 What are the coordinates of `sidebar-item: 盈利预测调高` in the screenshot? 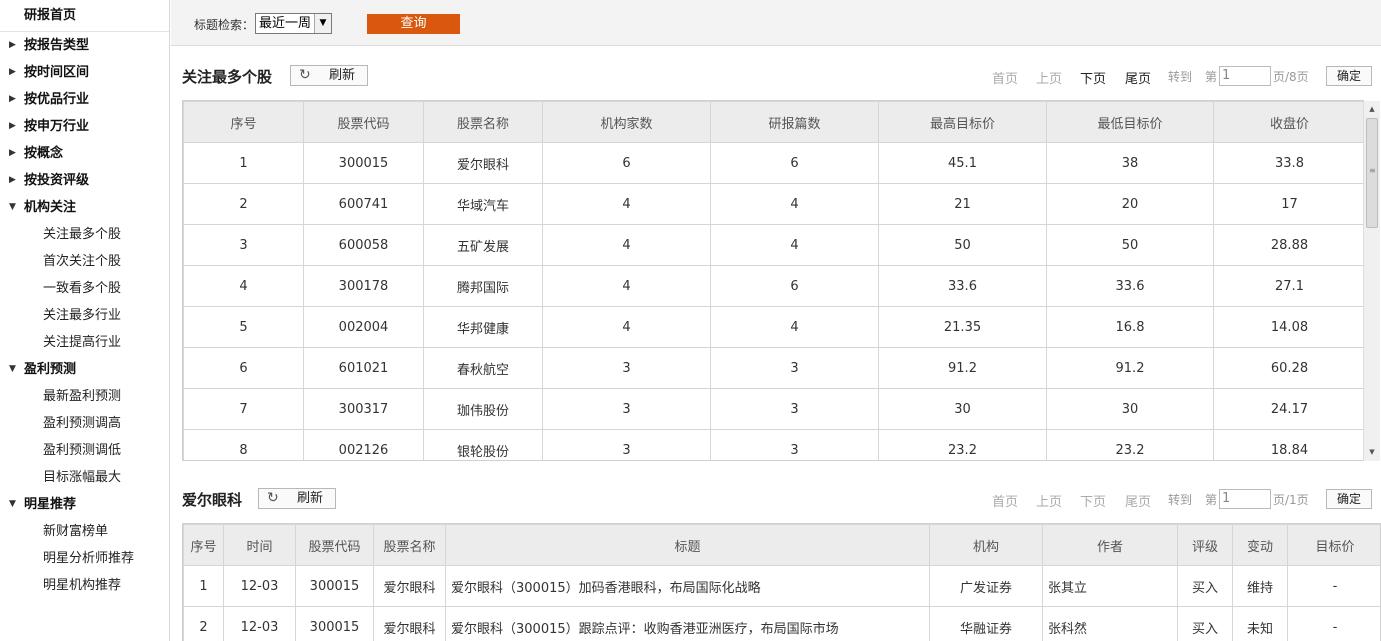 It's located at (84, 423).